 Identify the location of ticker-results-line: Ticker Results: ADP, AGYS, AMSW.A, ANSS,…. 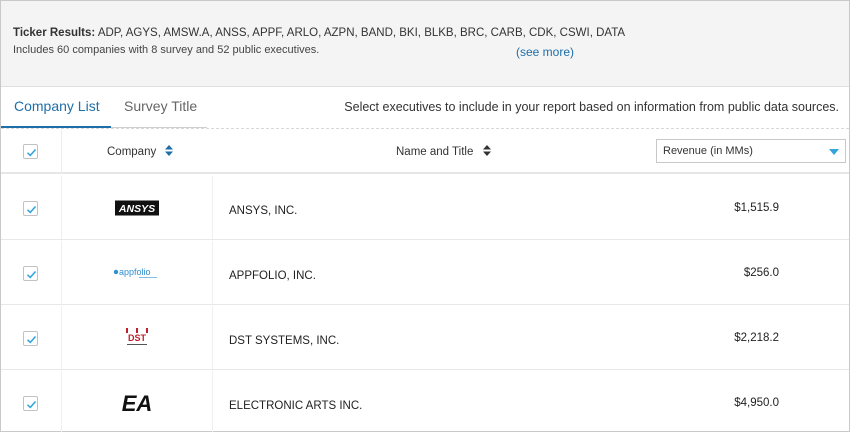
(319, 33).